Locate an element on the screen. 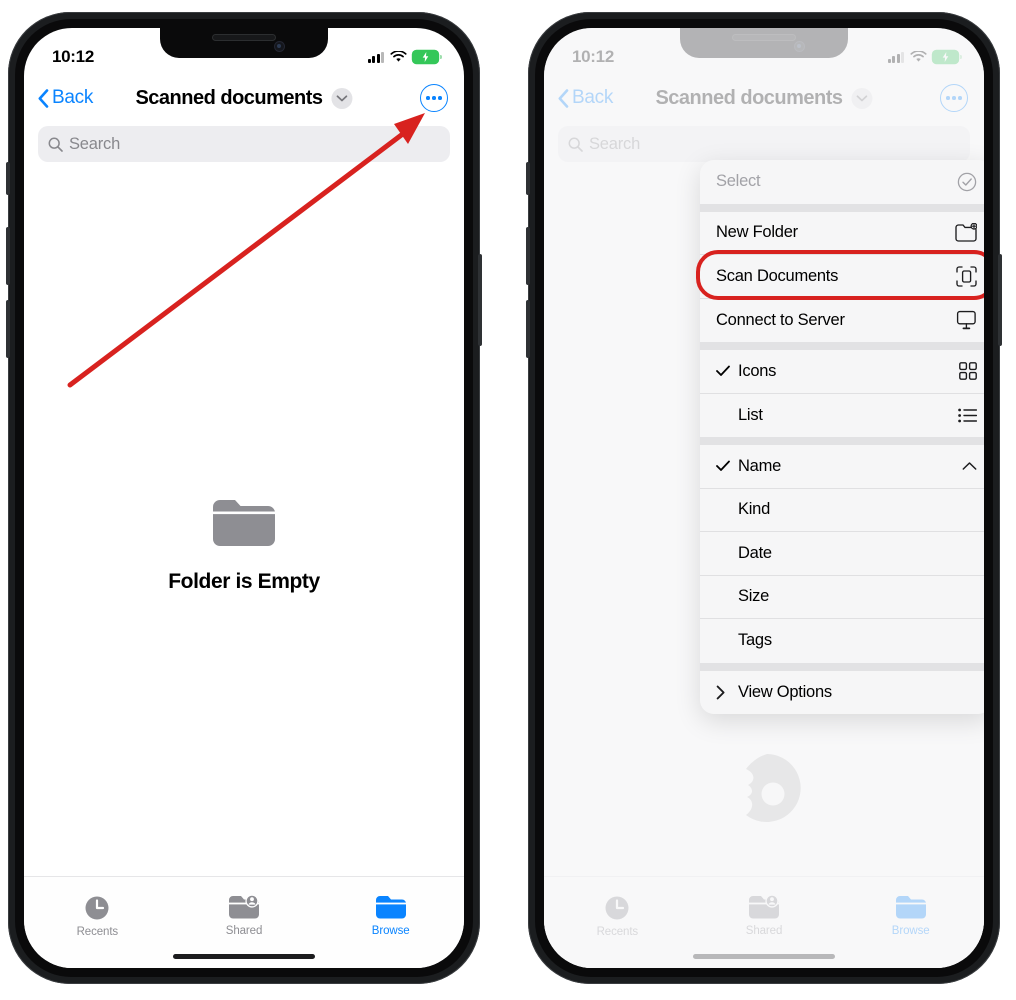 This screenshot has width=1016, height=1000. menu-item-label: Connect to Server is located at coordinates (780, 319).